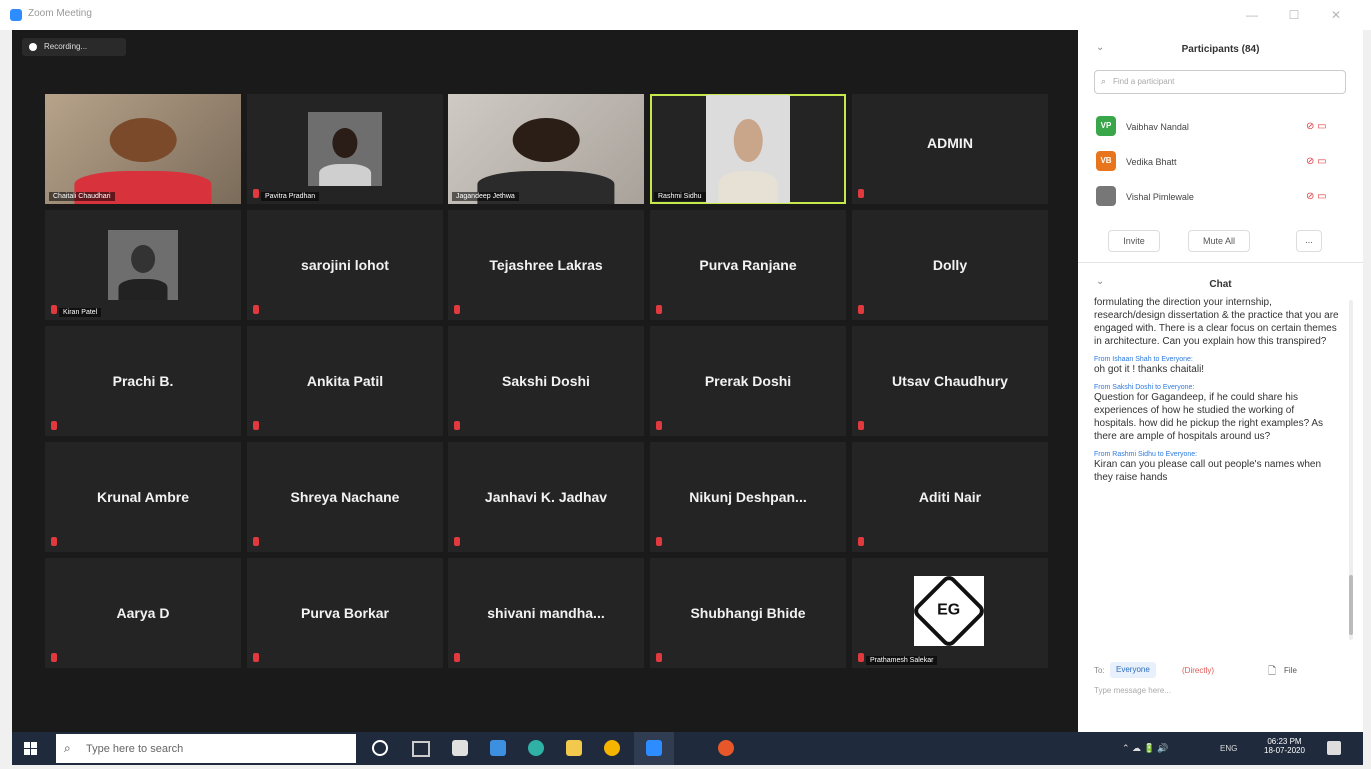  What do you see at coordinates (380, 748) in the screenshot?
I see `cortana-icon` at bounding box center [380, 748].